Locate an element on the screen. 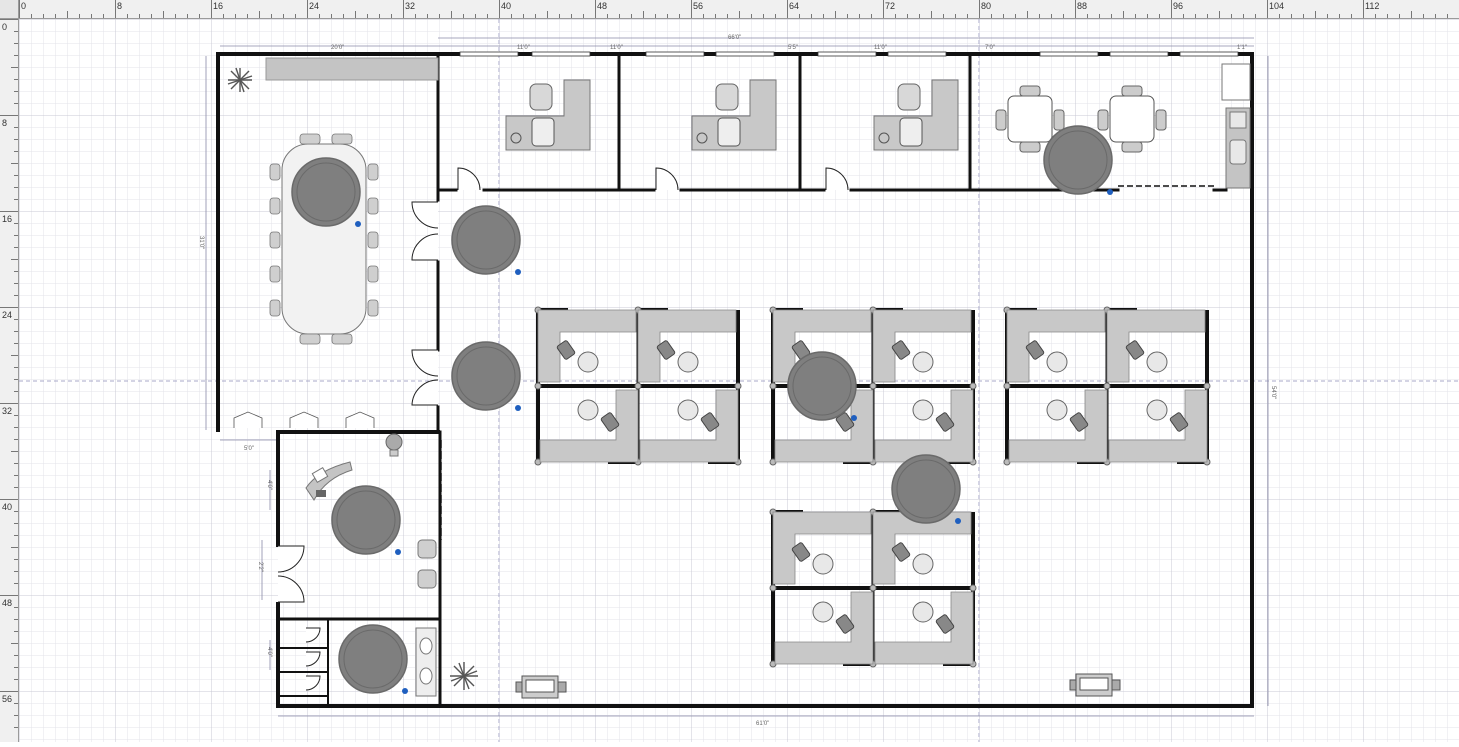 The image size is (1459, 747). sink-icon is located at coordinates (426, 676).